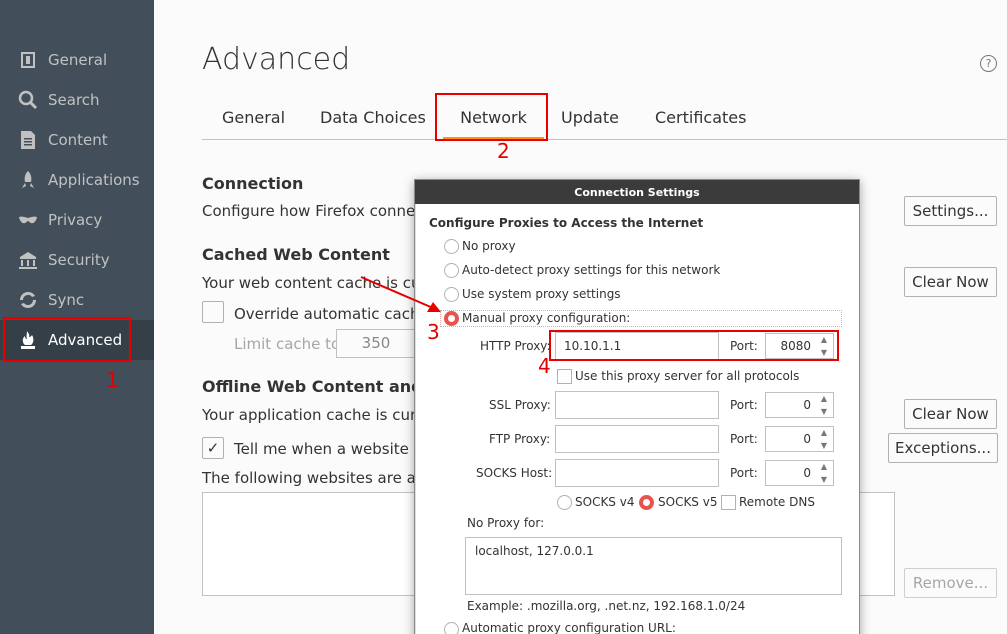 The width and height of the screenshot is (1007, 634). Describe the element at coordinates (700, 118) in the screenshot. I see `tab-certificates: Certificates` at that location.